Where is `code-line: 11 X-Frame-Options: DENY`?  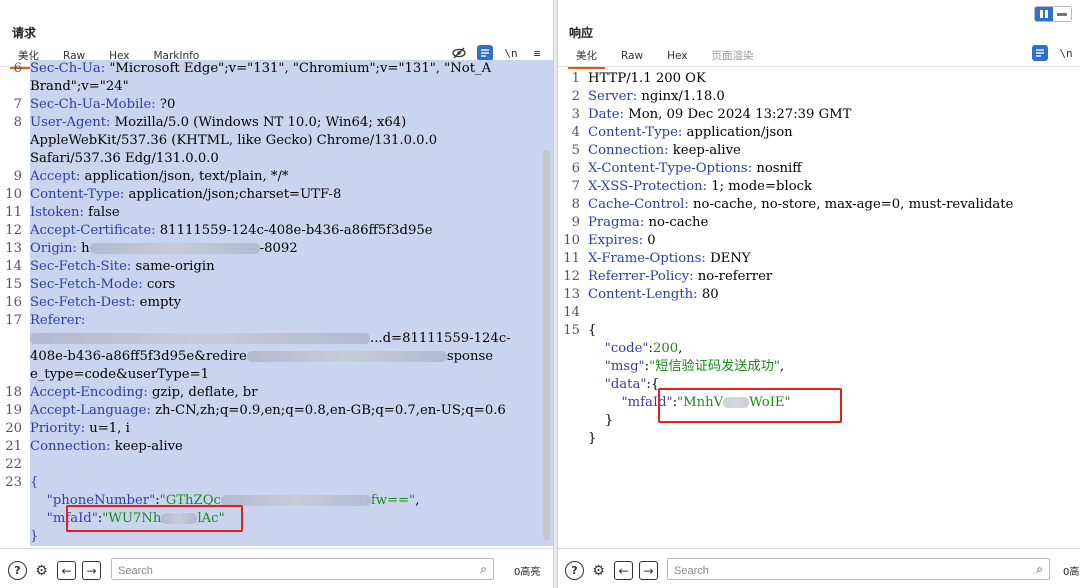 code-line: 11 X-Frame-Options: DENY is located at coordinates (819, 259).